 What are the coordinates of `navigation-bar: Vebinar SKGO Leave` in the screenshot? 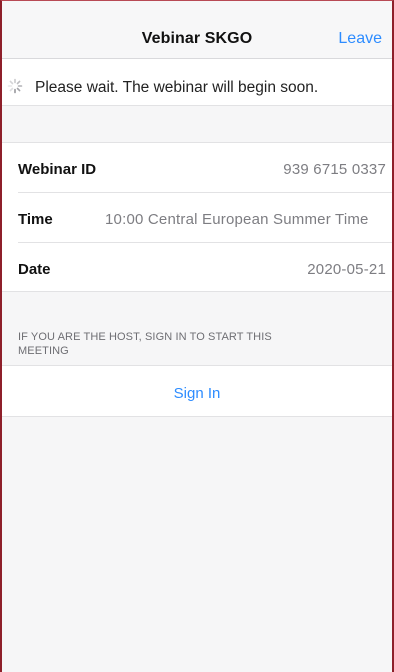 It's located at (197, 30).